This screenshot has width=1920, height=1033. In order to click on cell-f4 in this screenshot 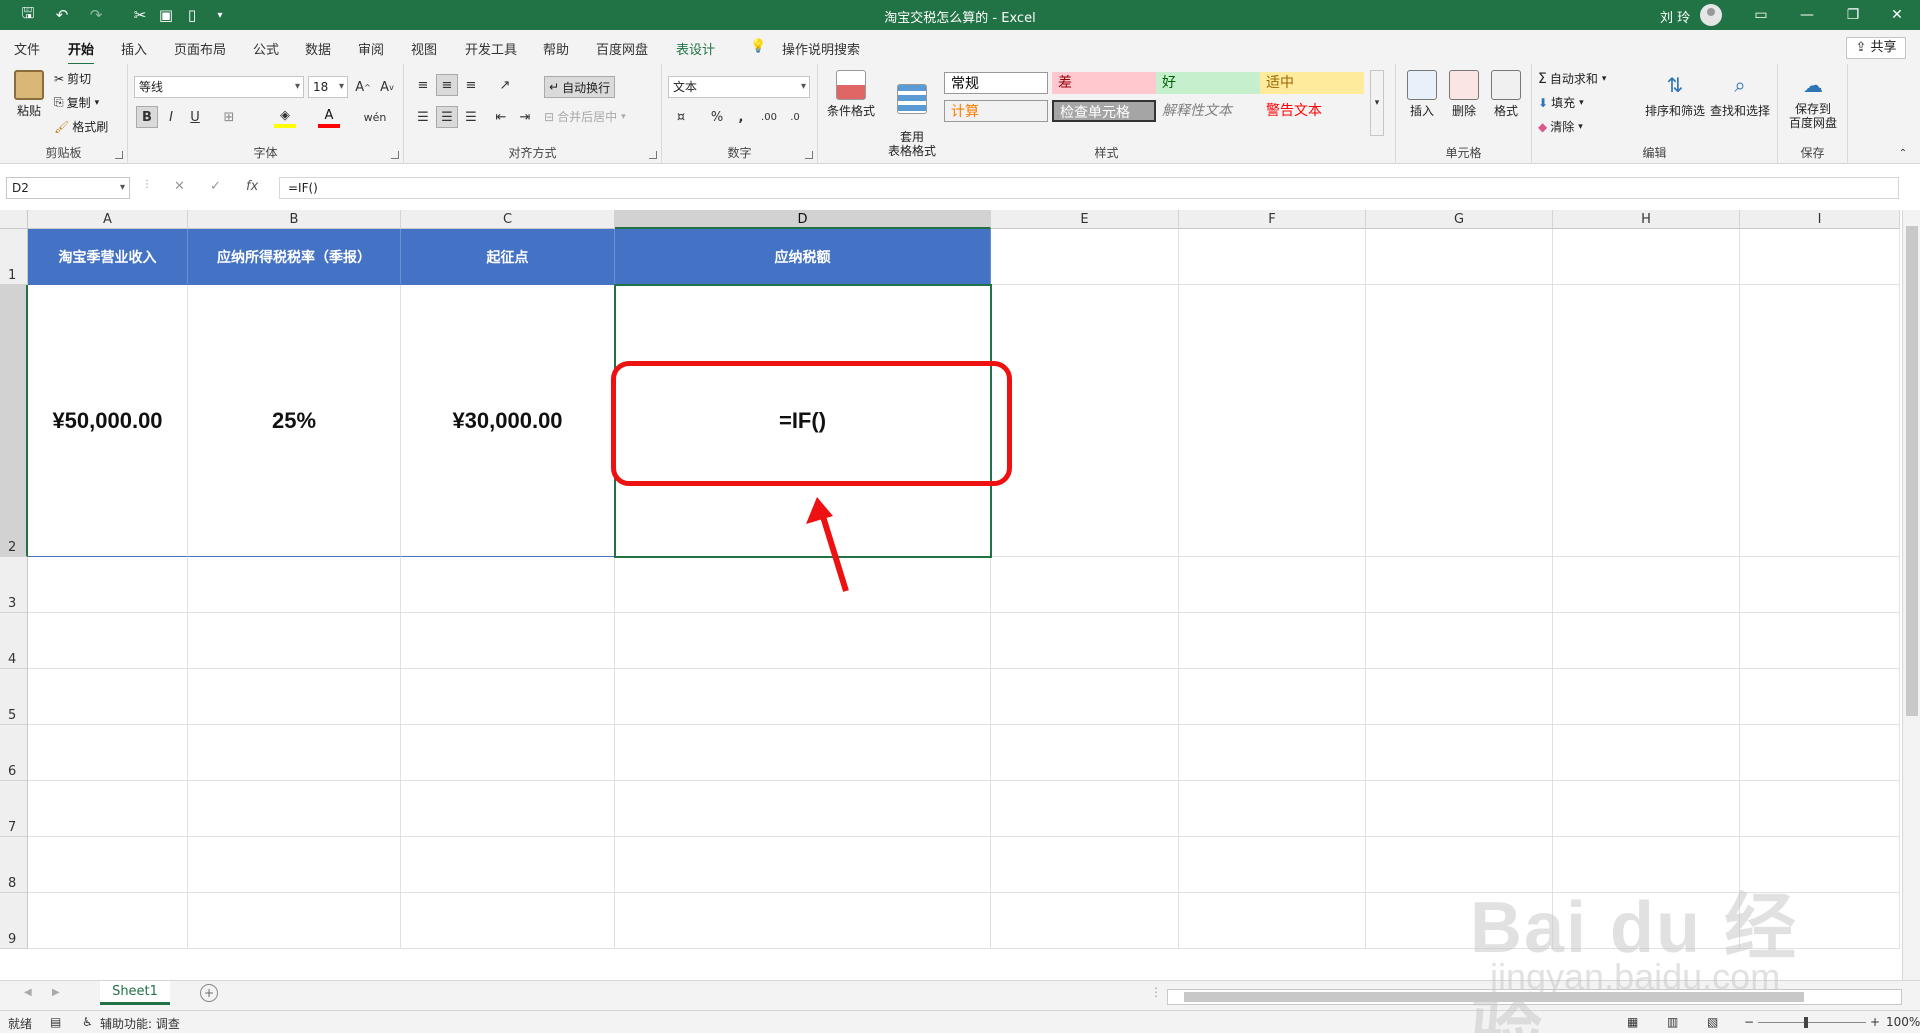, I will do `click(1272, 641)`.